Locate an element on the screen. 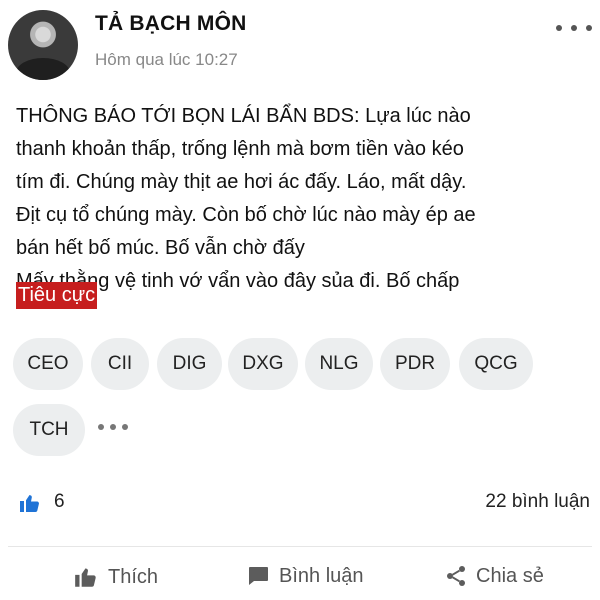 The image size is (600, 600). like-icon is located at coordinates (30, 503).